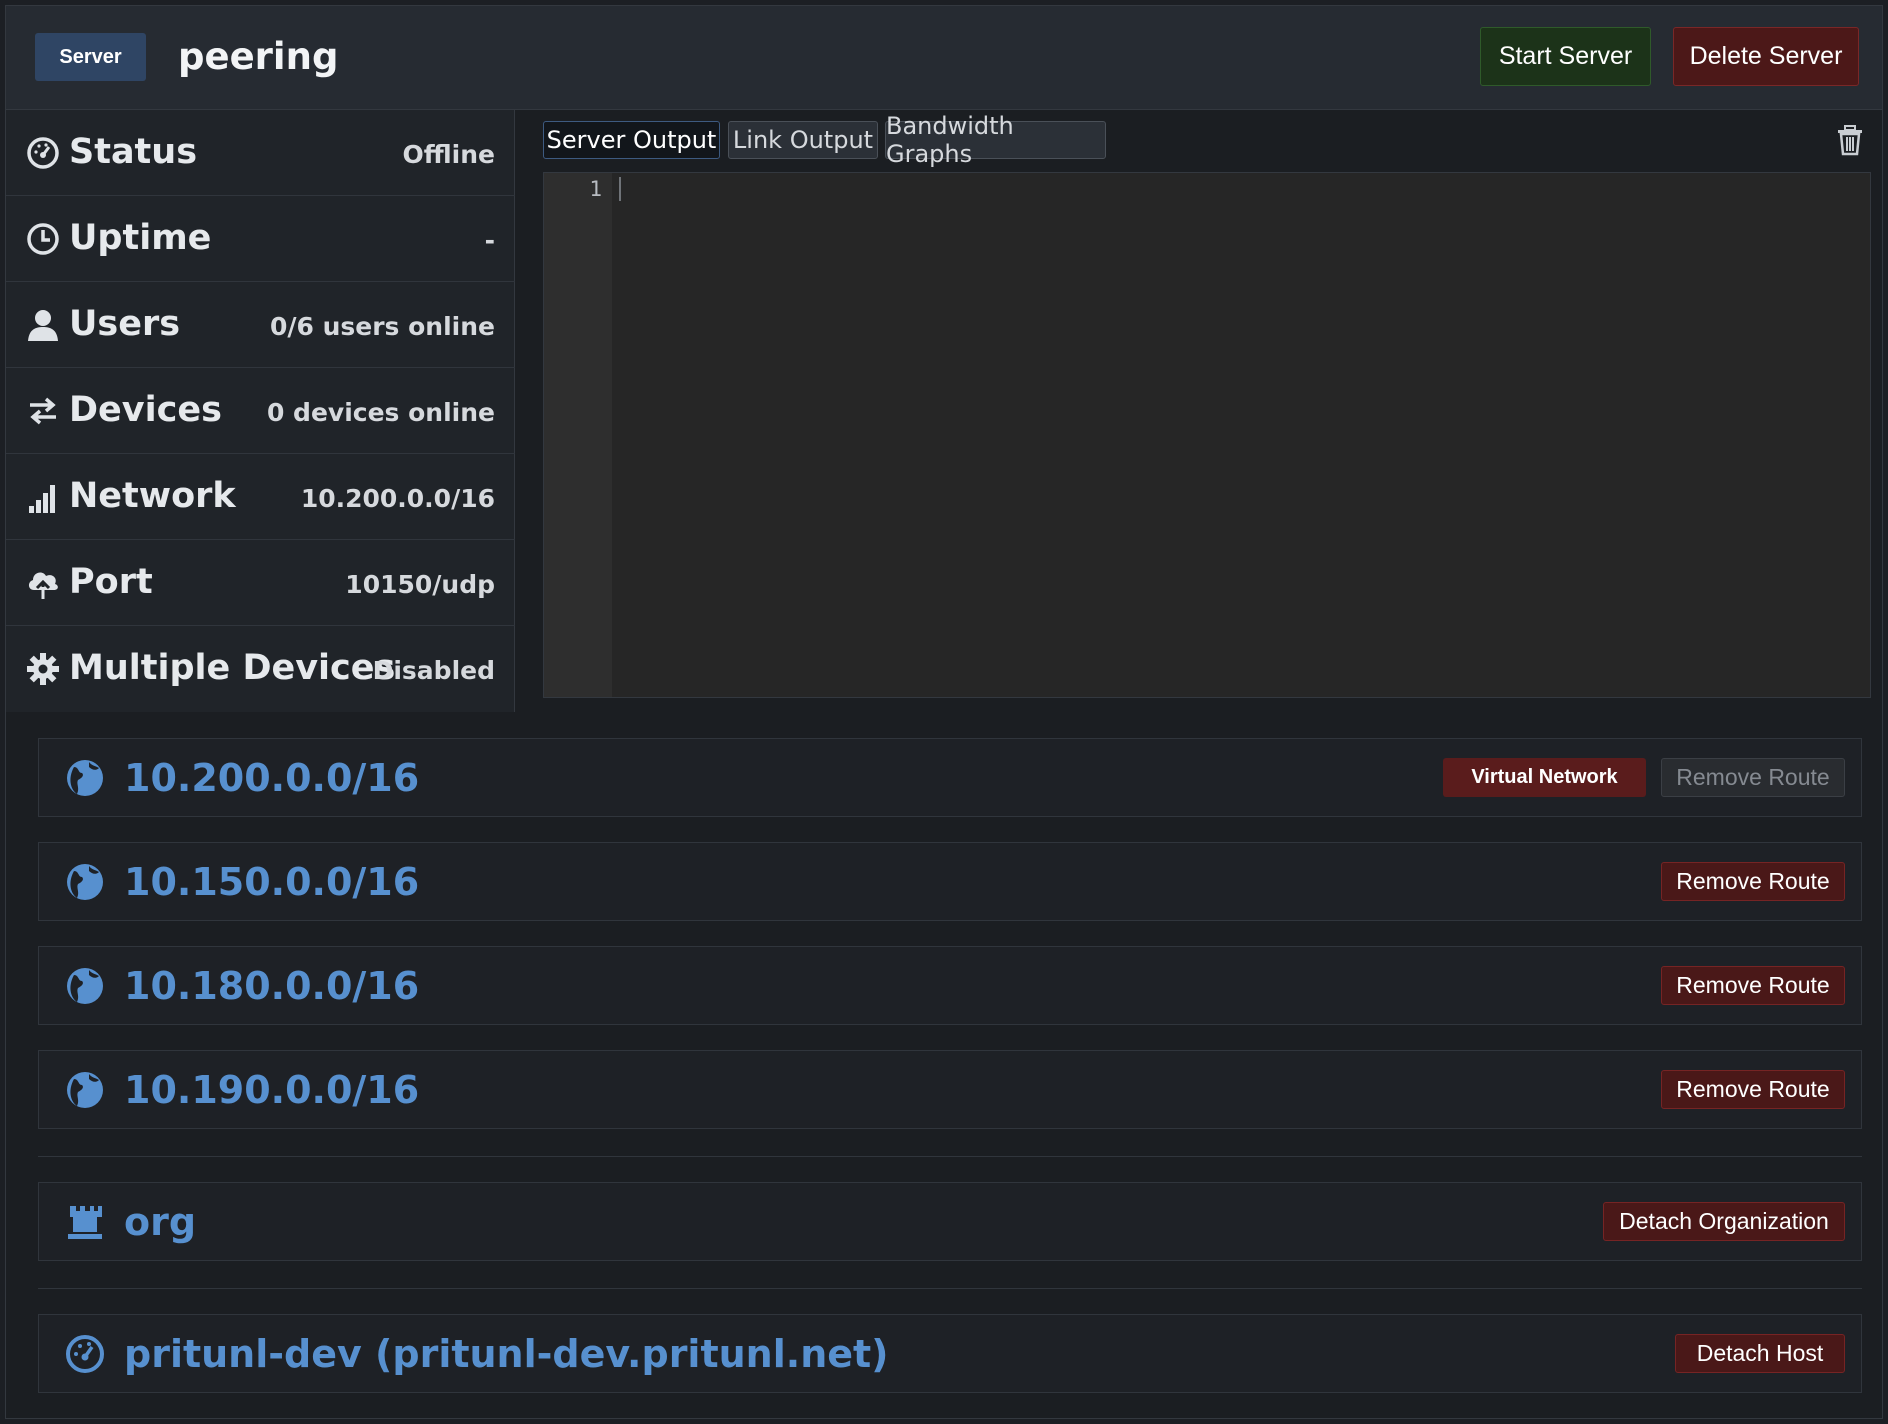  What do you see at coordinates (506, 1354) in the screenshot?
I see `host-name: pritunl-dev (pritunl-dev.pritunl.net)` at bounding box center [506, 1354].